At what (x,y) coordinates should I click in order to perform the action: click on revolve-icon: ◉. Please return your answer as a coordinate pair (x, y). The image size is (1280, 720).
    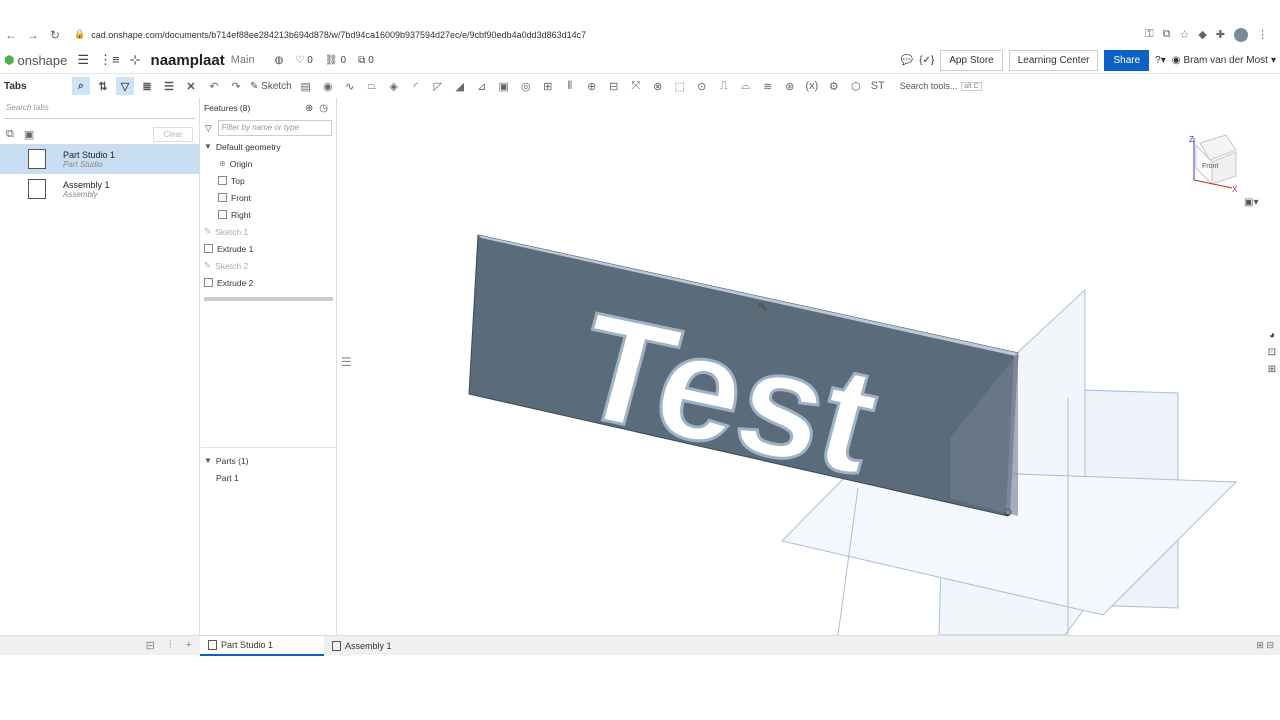
    Looking at the image, I should click on (328, 86).